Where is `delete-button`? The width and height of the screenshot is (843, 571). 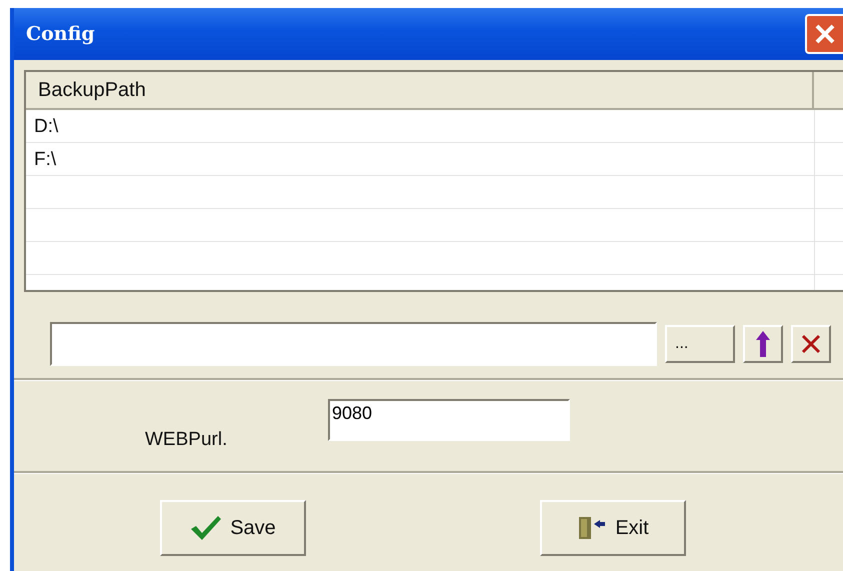
delete-button is located at coordinates (811, 344).